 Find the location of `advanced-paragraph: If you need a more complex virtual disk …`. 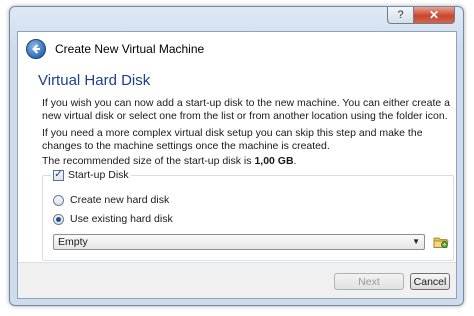

advanced-paragraph: If you need a more complex virtual disk … is located at coordinates (232, 139).